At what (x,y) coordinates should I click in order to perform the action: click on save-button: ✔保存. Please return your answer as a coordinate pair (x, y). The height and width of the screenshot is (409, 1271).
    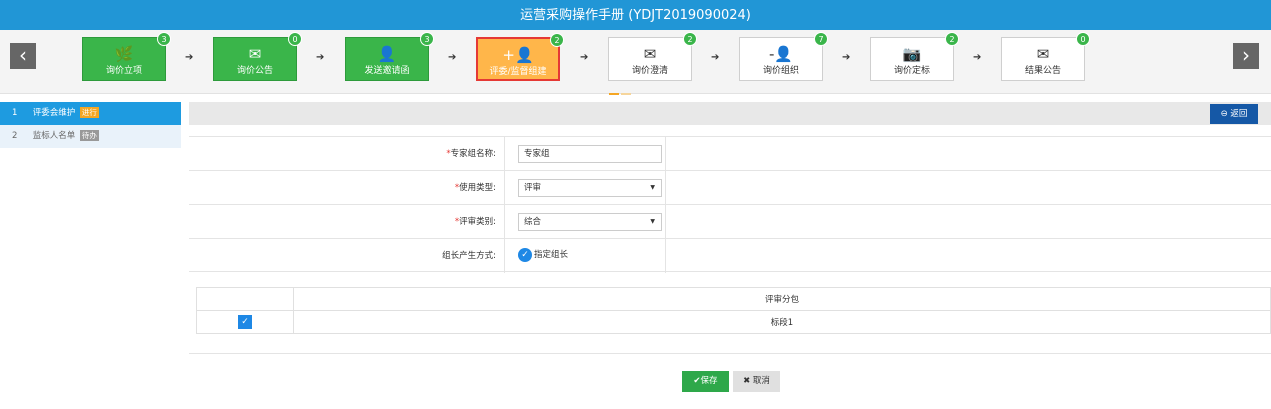
    Looking at the image, I should click on (705, 381).